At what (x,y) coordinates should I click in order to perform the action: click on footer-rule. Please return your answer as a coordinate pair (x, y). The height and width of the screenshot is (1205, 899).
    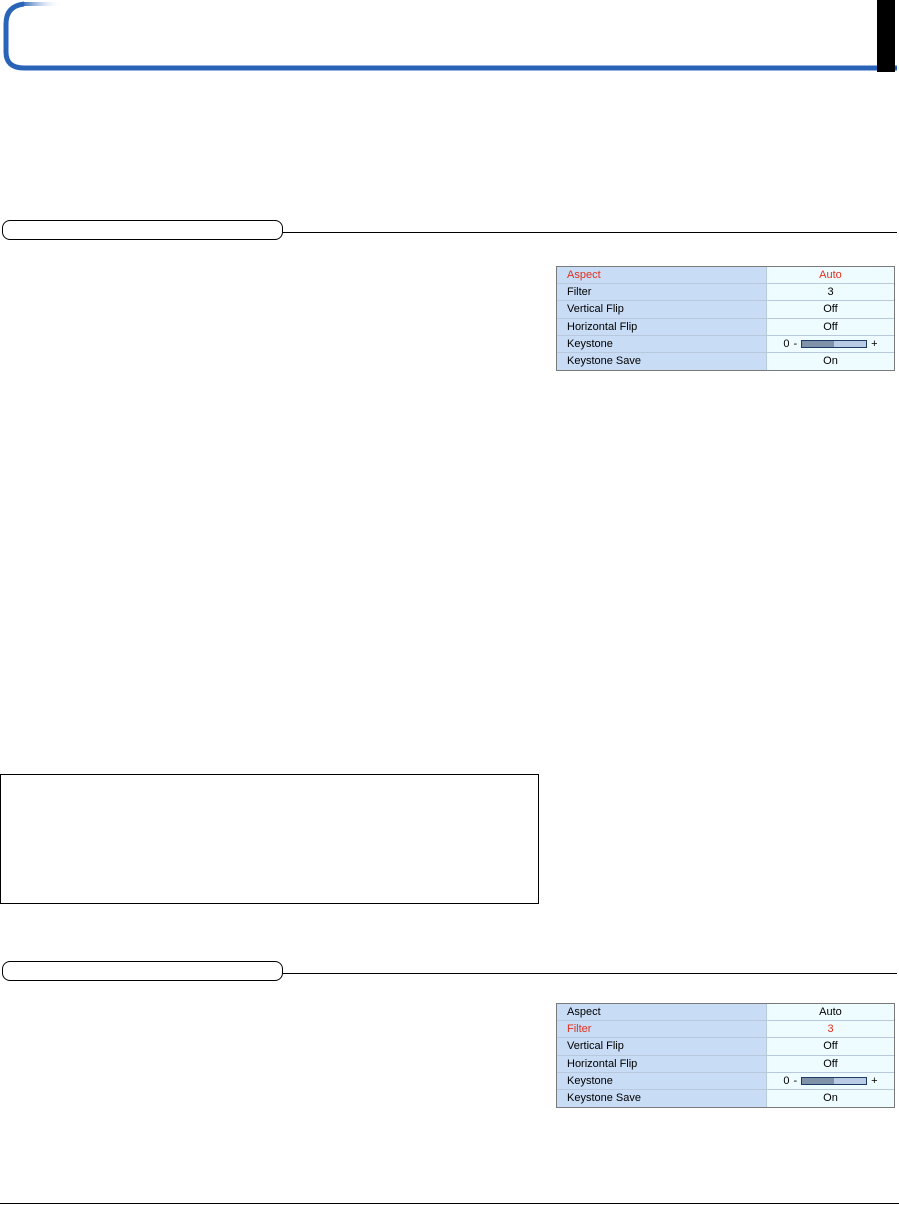
    Looking at the image, I should click on (449, 1203).